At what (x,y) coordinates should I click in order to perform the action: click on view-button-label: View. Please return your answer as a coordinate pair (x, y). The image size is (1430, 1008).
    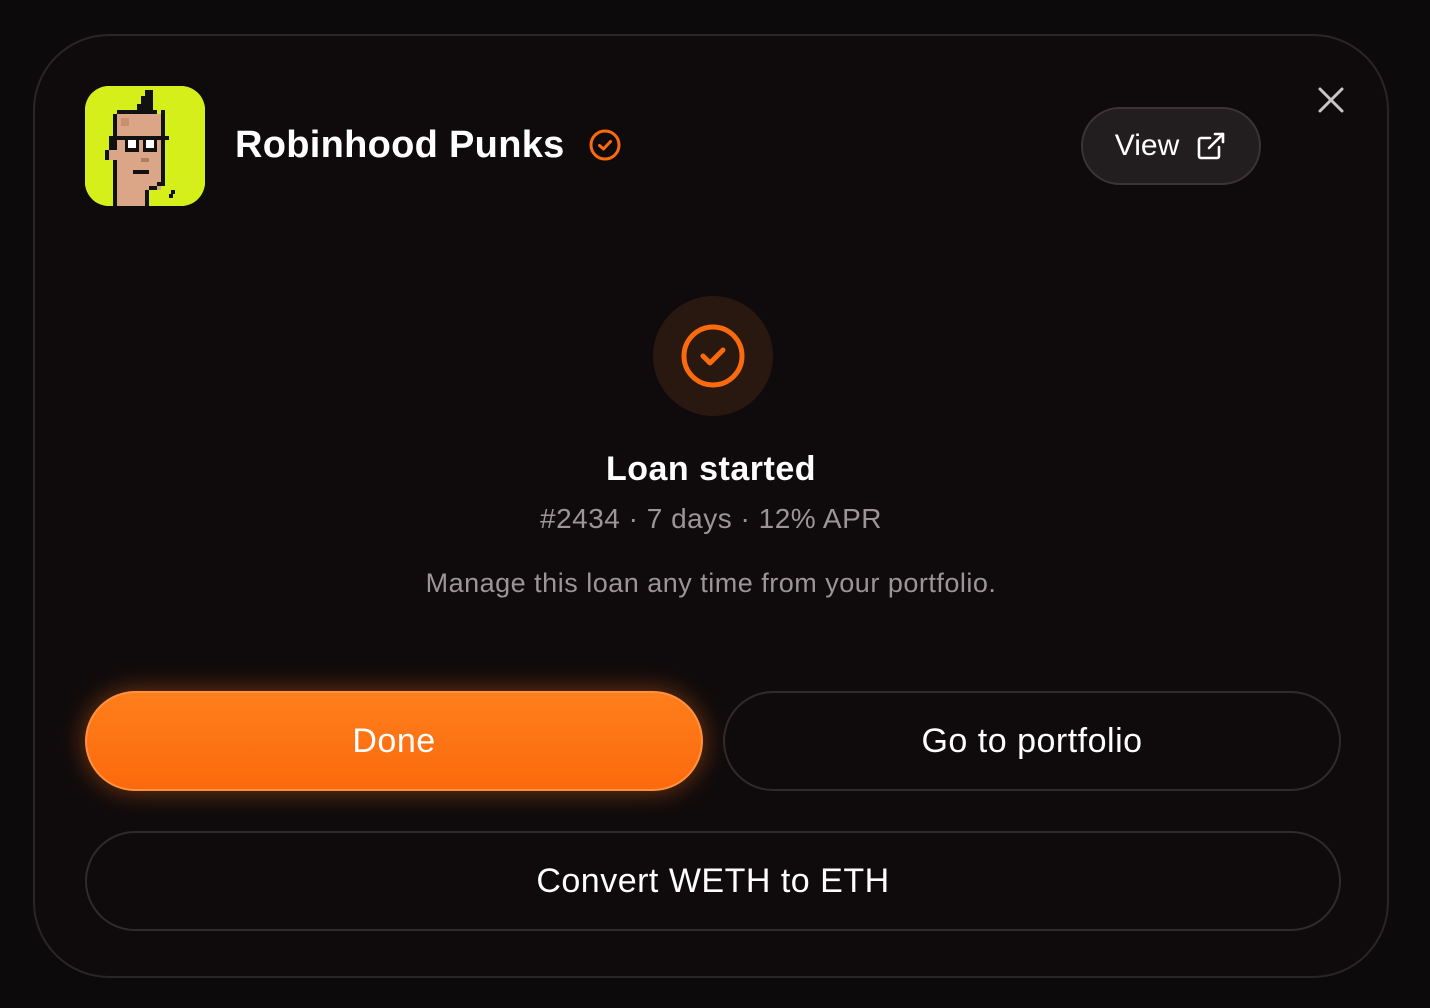
    Looking at the image, I should click on (1147, 145).